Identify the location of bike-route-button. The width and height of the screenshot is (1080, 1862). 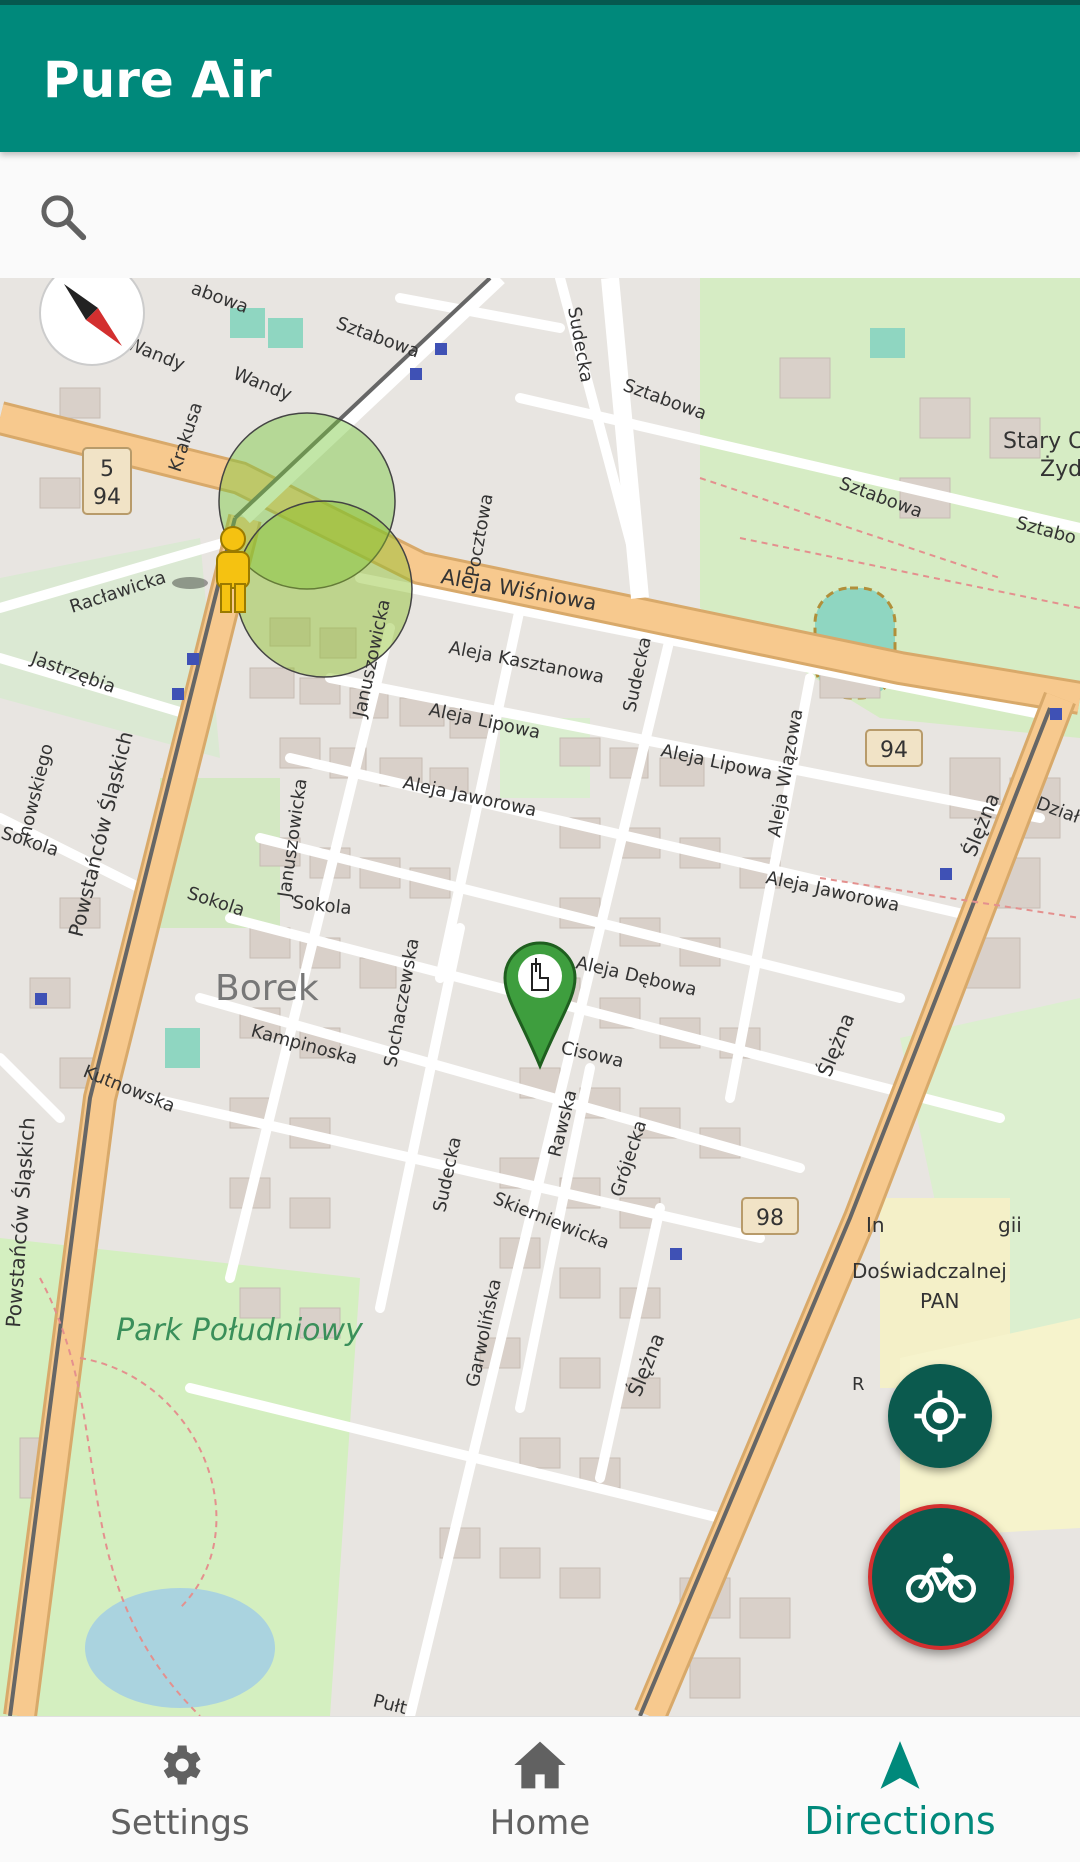
(941, 1577).